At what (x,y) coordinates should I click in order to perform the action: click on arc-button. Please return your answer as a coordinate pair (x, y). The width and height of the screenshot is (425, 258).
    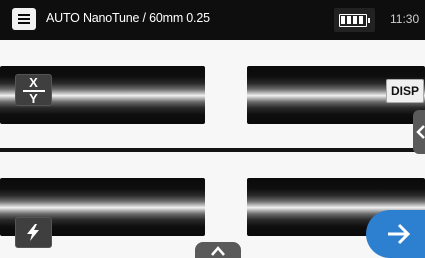
    Looking at the image, I should click on (33, 232).